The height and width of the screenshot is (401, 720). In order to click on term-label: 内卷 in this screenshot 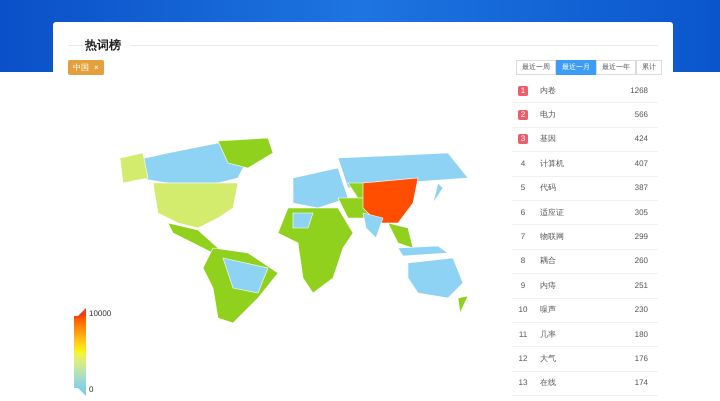, I will do `click(548, 90)`.